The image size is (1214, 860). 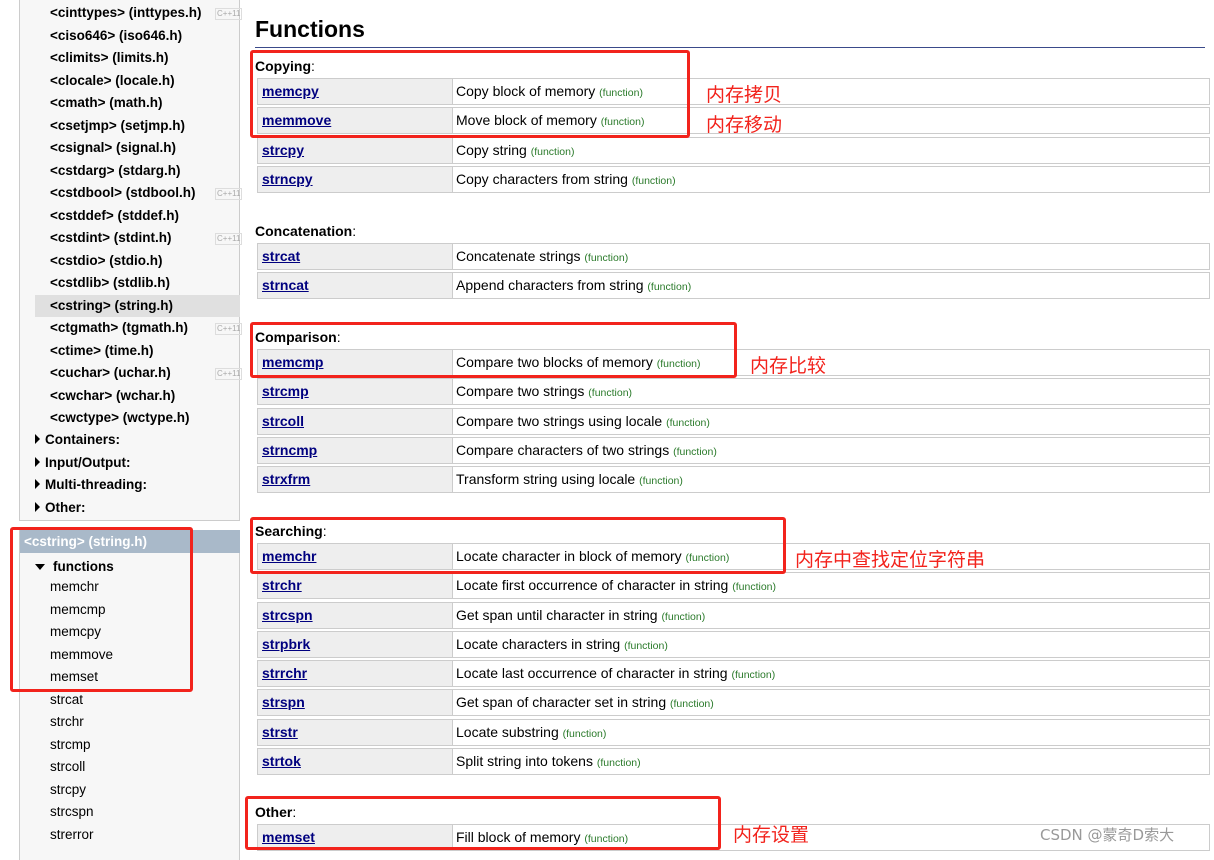 I want to click on header-label: <clocale> (locale.h), so click(x=112, y=80).